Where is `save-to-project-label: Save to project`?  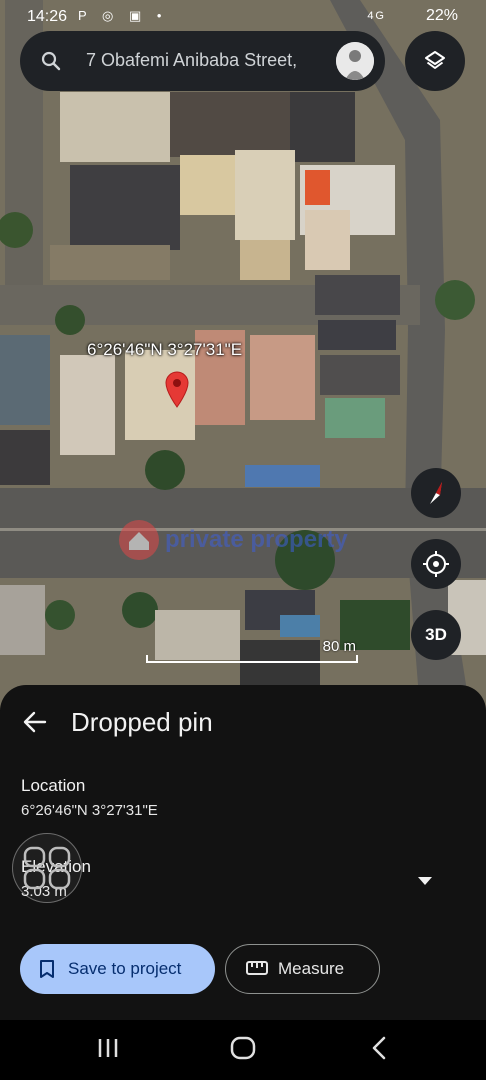
save-to-project-label: Save to project is located at coordinates (125, 968).